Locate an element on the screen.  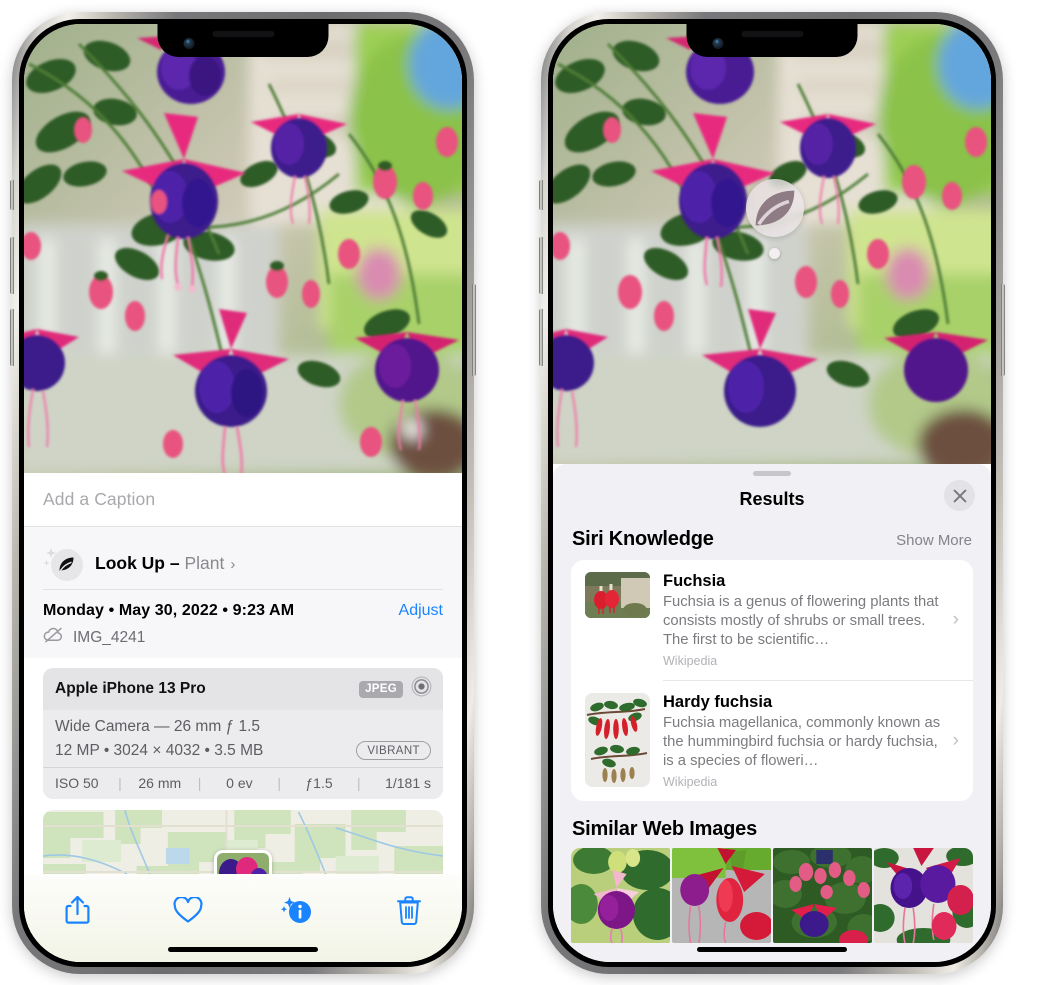
exif-exposure: 0 ev is located at coordinates (239, 783).